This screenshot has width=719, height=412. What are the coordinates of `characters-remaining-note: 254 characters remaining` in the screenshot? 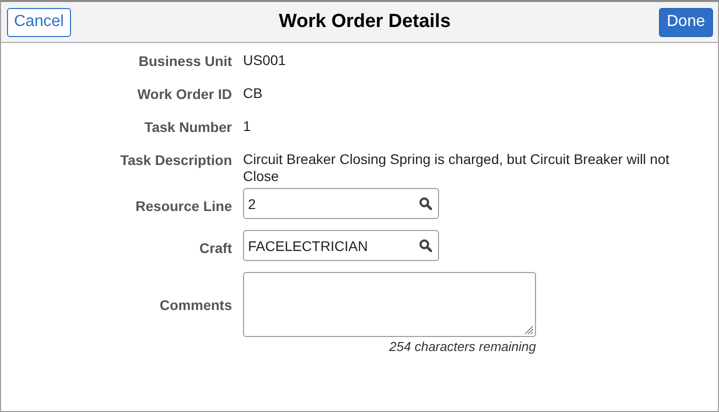 It's located at (462, 346).